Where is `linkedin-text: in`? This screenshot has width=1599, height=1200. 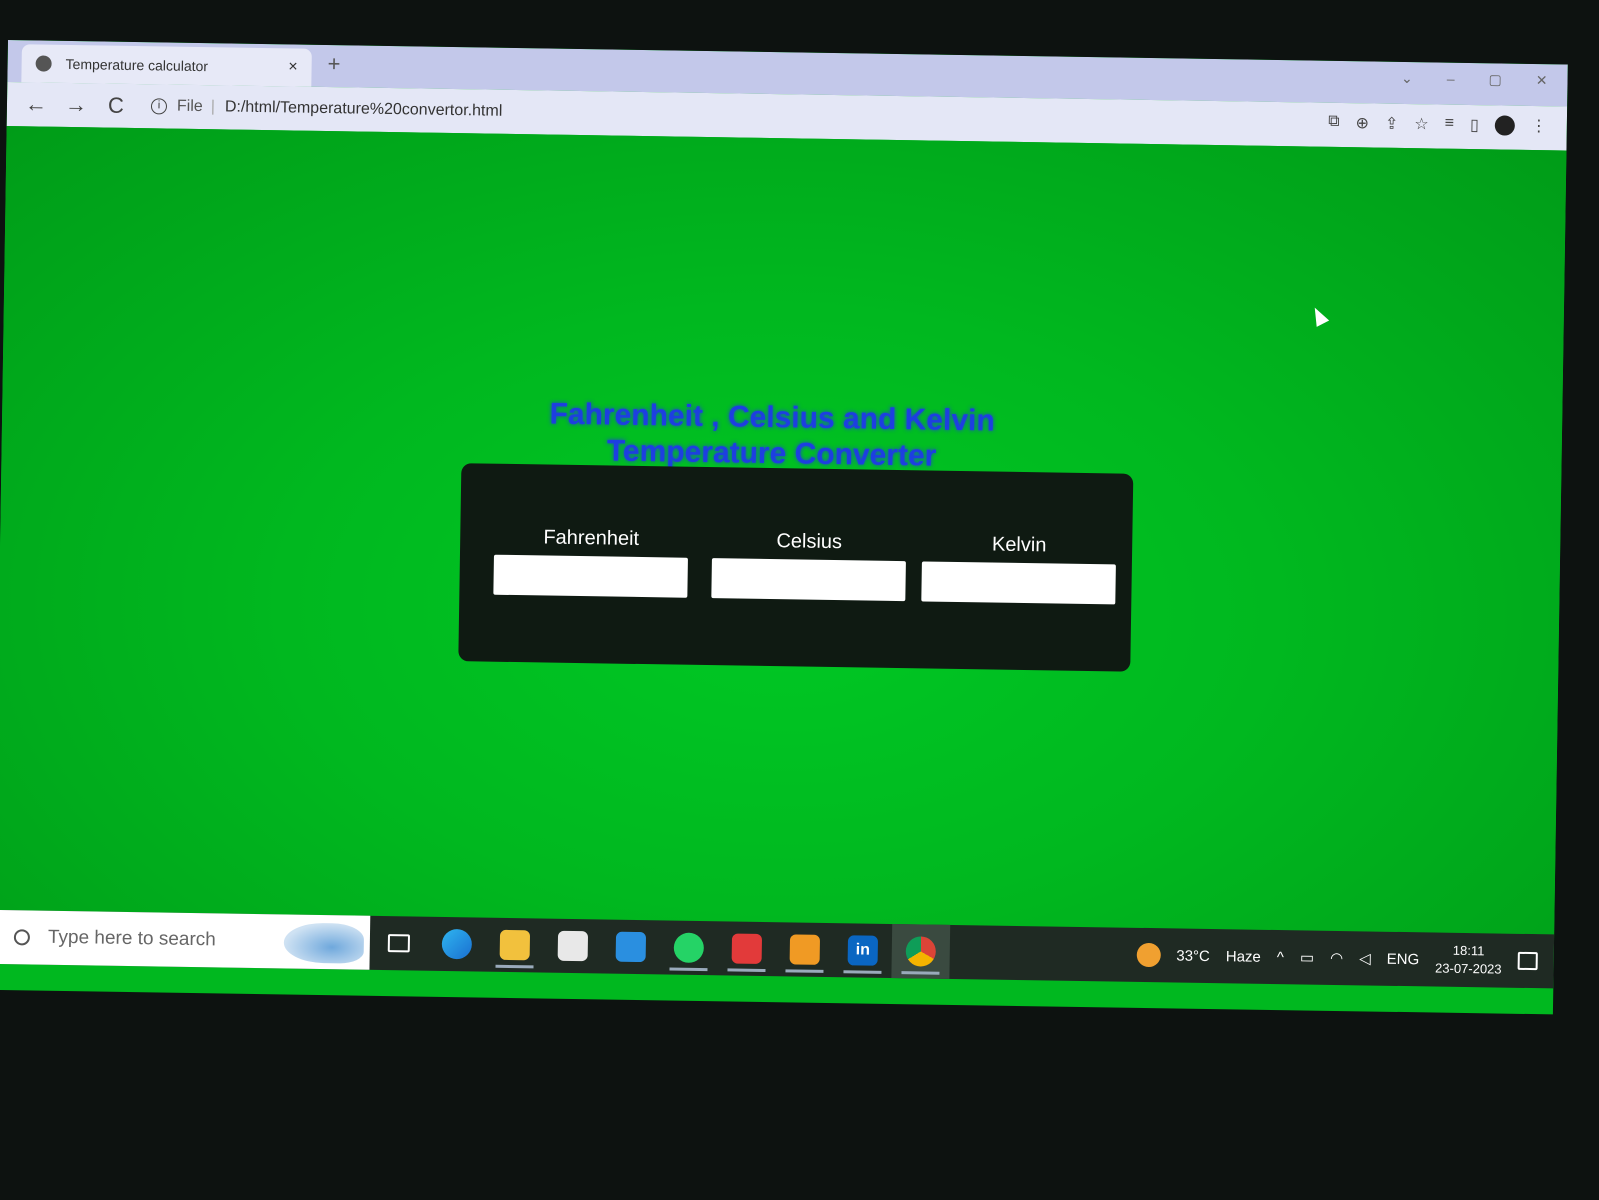 linkedin-text: in is located at coordinates (863, 950).